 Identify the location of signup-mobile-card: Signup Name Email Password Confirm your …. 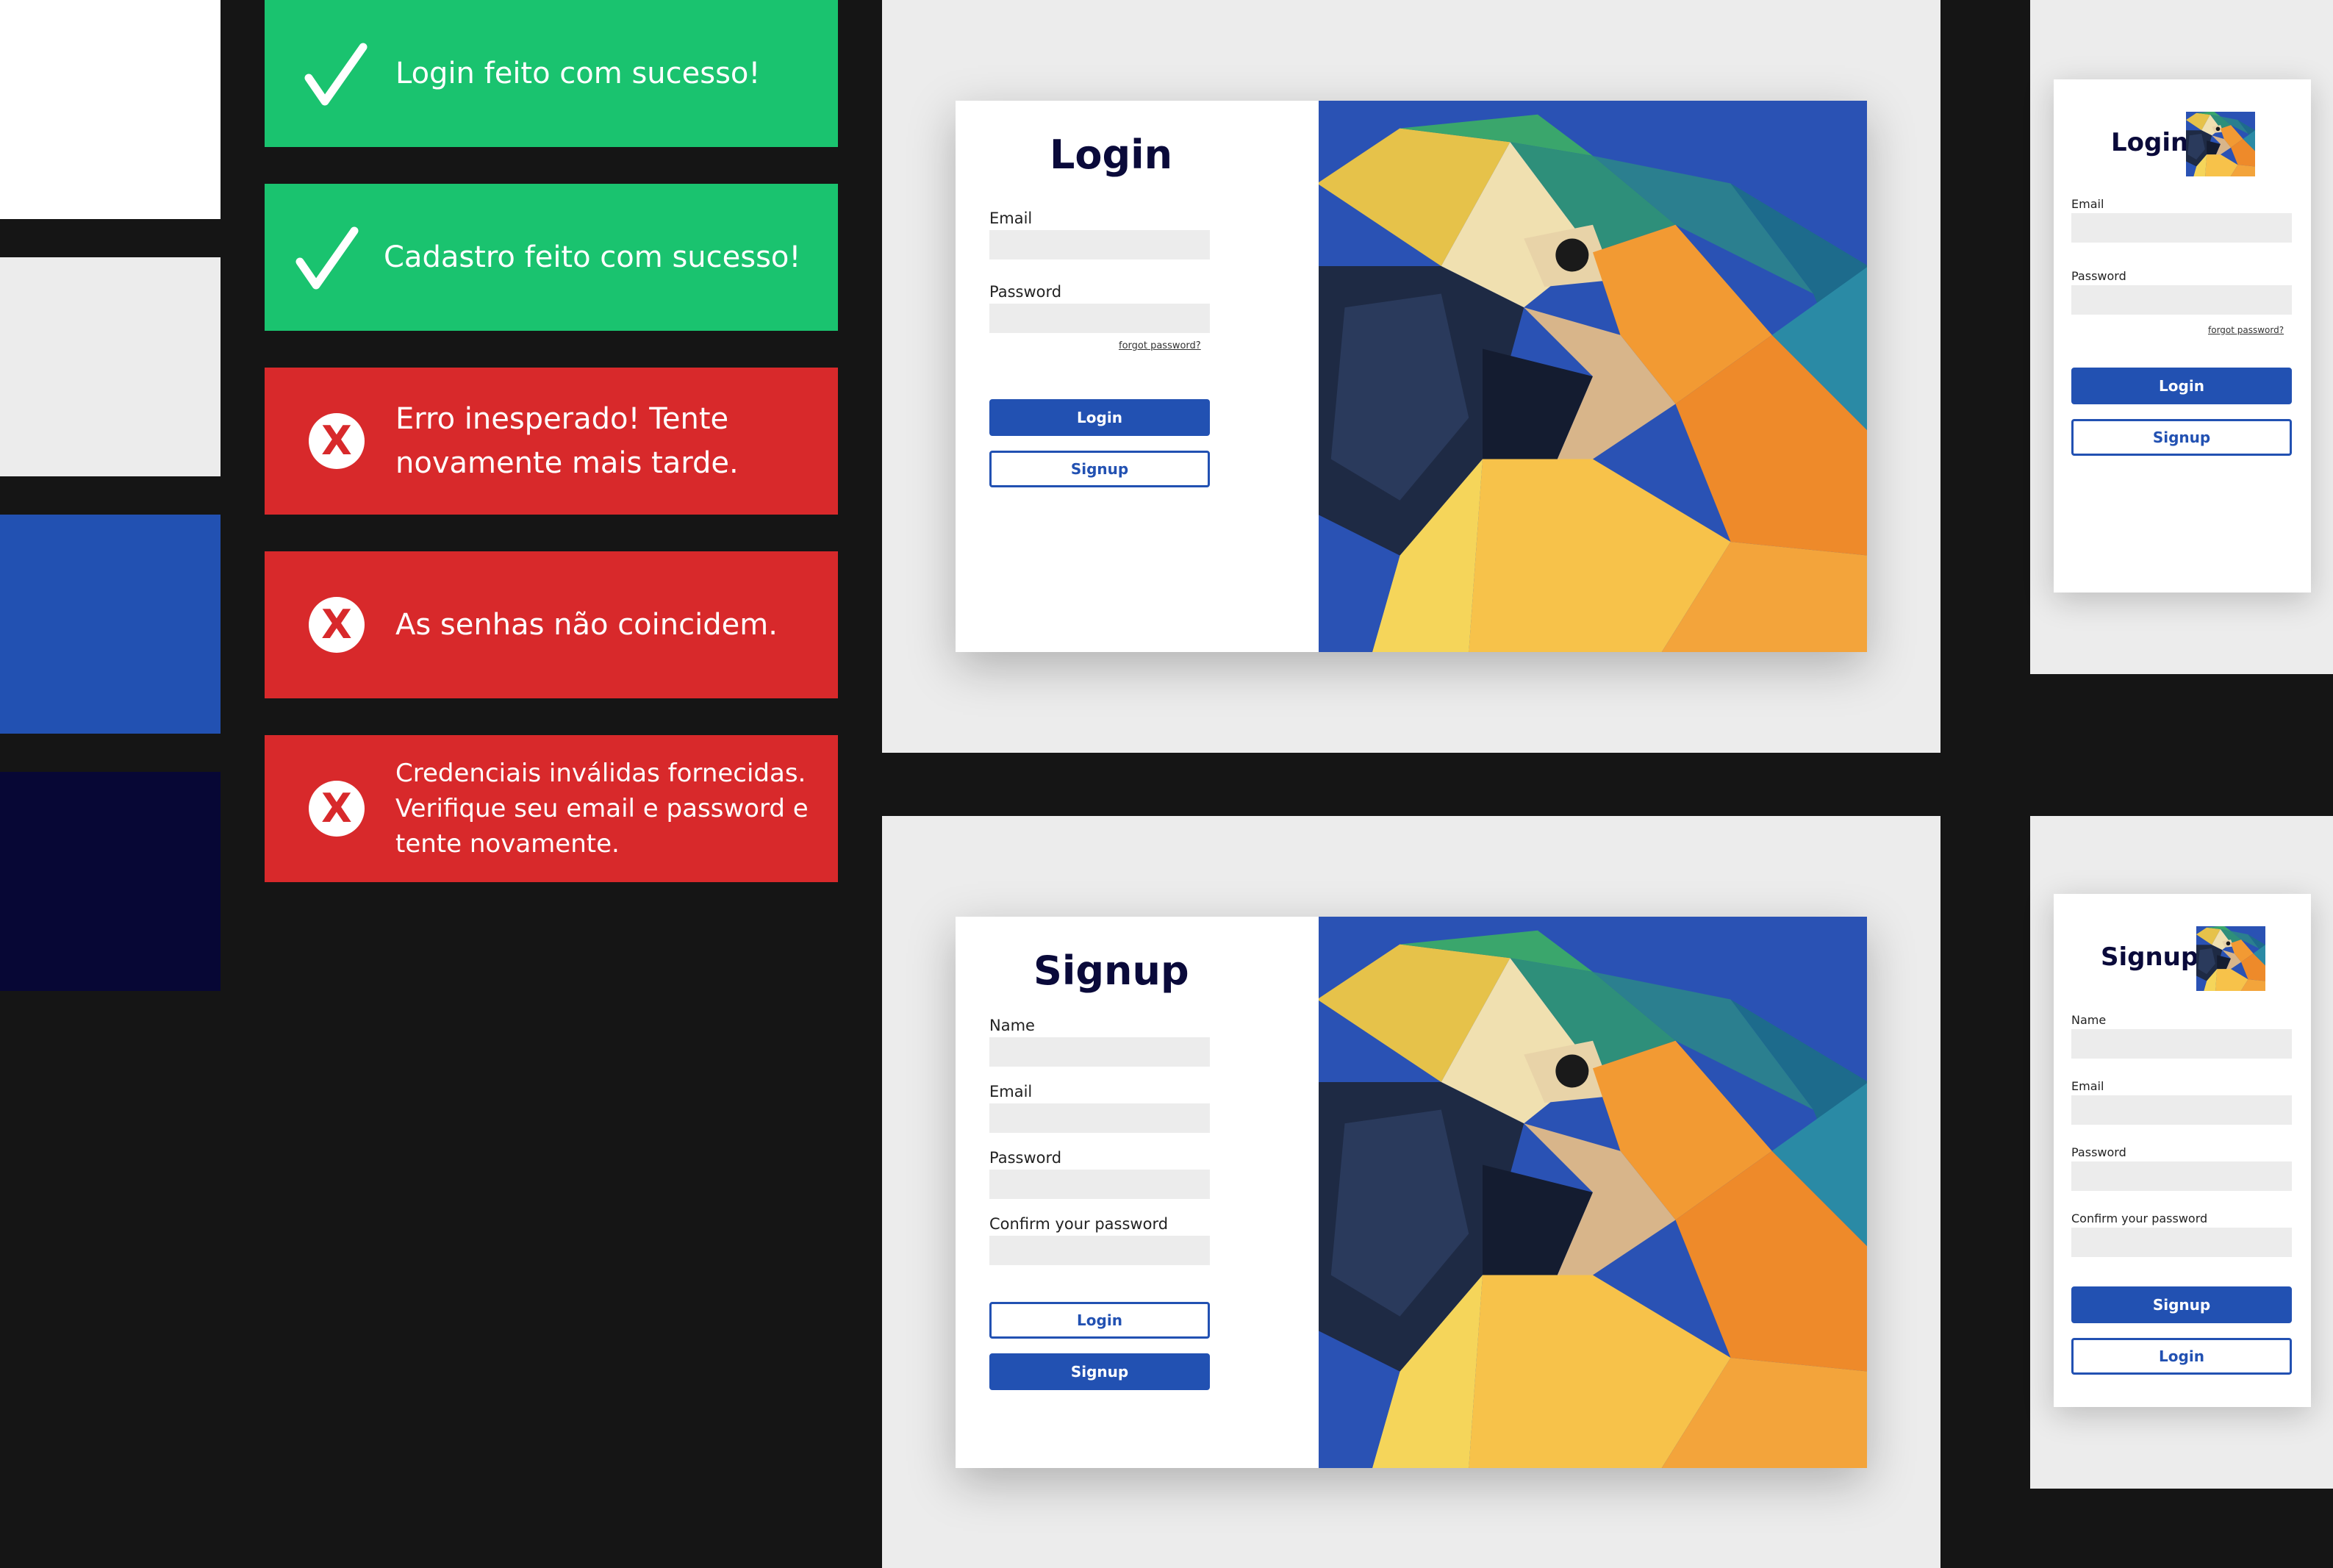
(2182, 1150).